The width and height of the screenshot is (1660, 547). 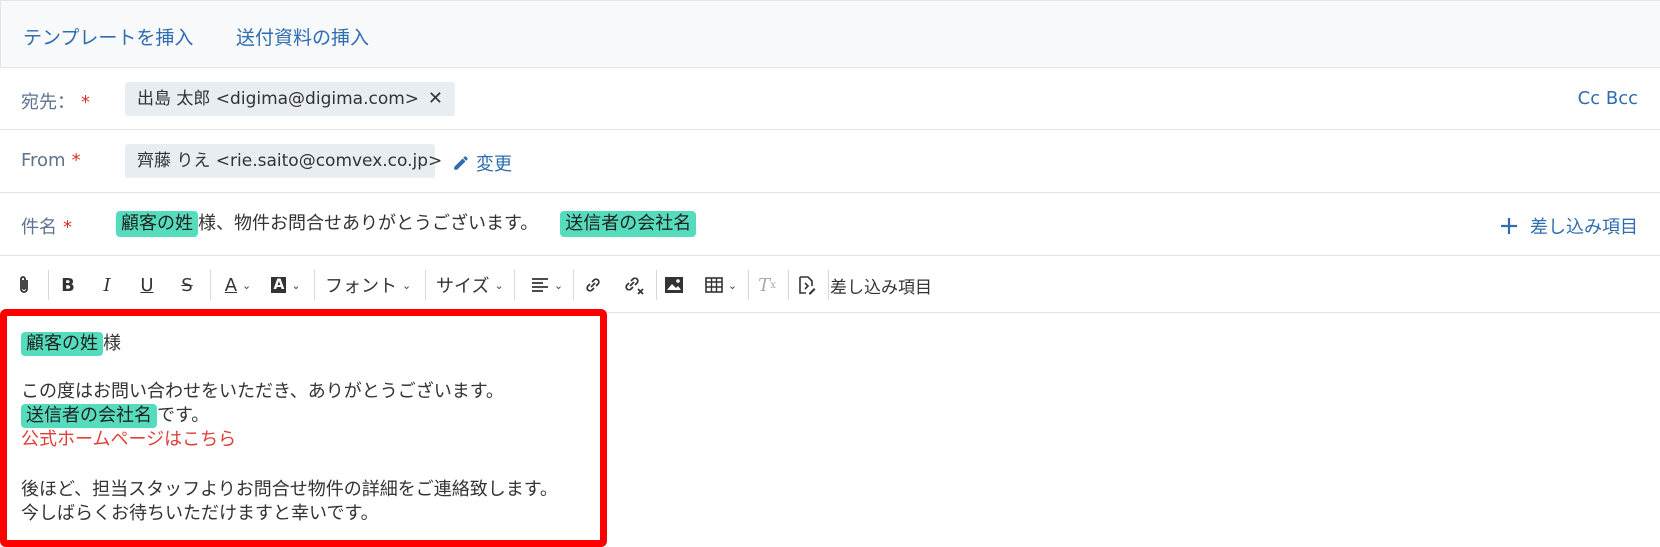 I want to click on body-line: 後ほど、担当スタッフよりお問合せ物件の詳細をご連絡致します。, so click(x=289, y=489).